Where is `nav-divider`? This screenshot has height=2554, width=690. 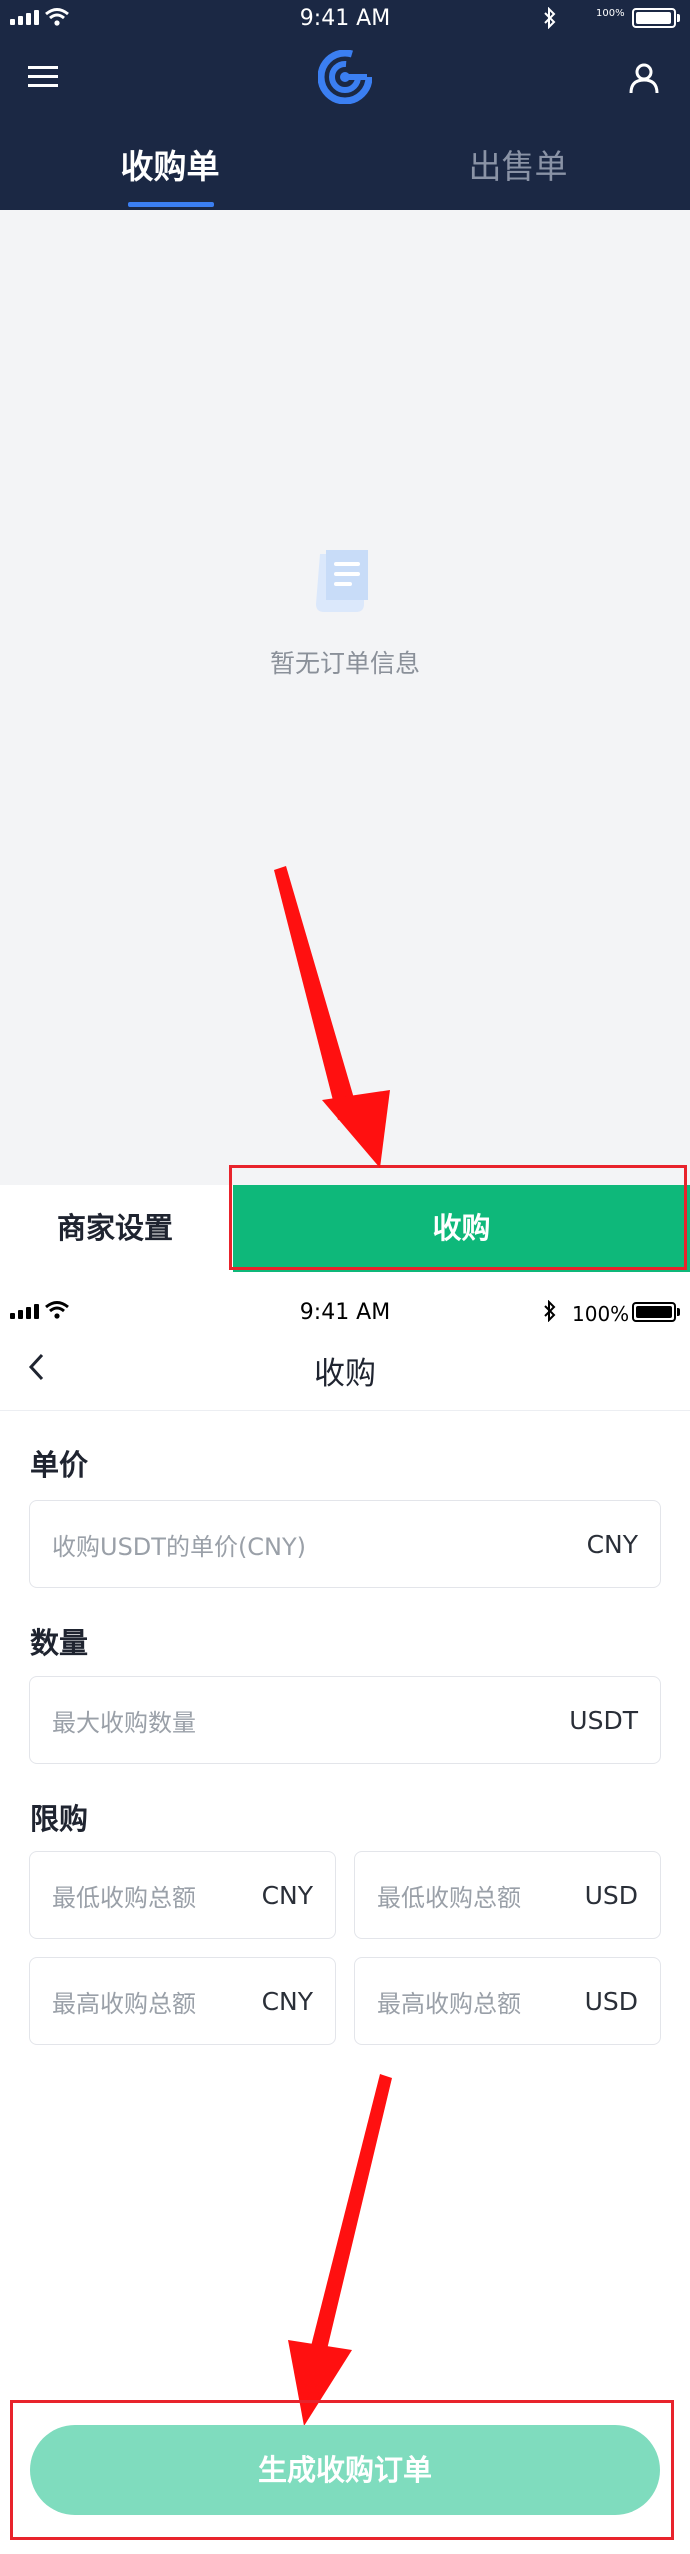
nav-divider is located at coordinates (345, 1410).